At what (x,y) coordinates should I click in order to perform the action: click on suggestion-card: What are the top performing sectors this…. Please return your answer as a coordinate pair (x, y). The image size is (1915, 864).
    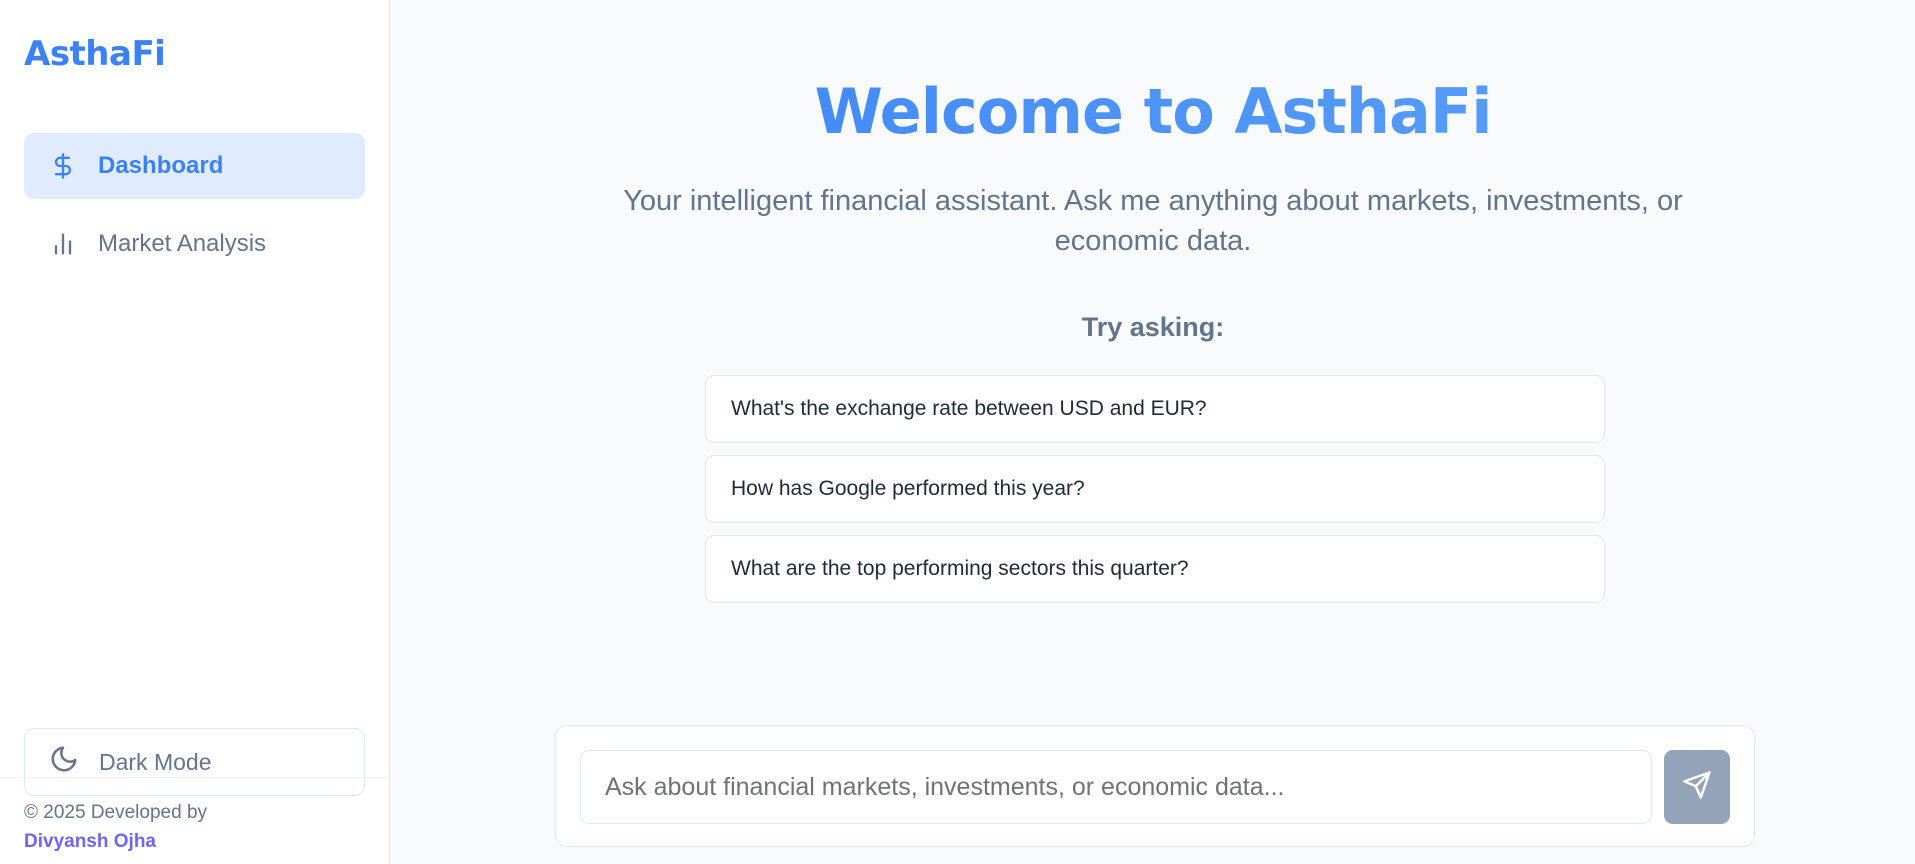
    Looking at the image, I should click on (1155, 569).